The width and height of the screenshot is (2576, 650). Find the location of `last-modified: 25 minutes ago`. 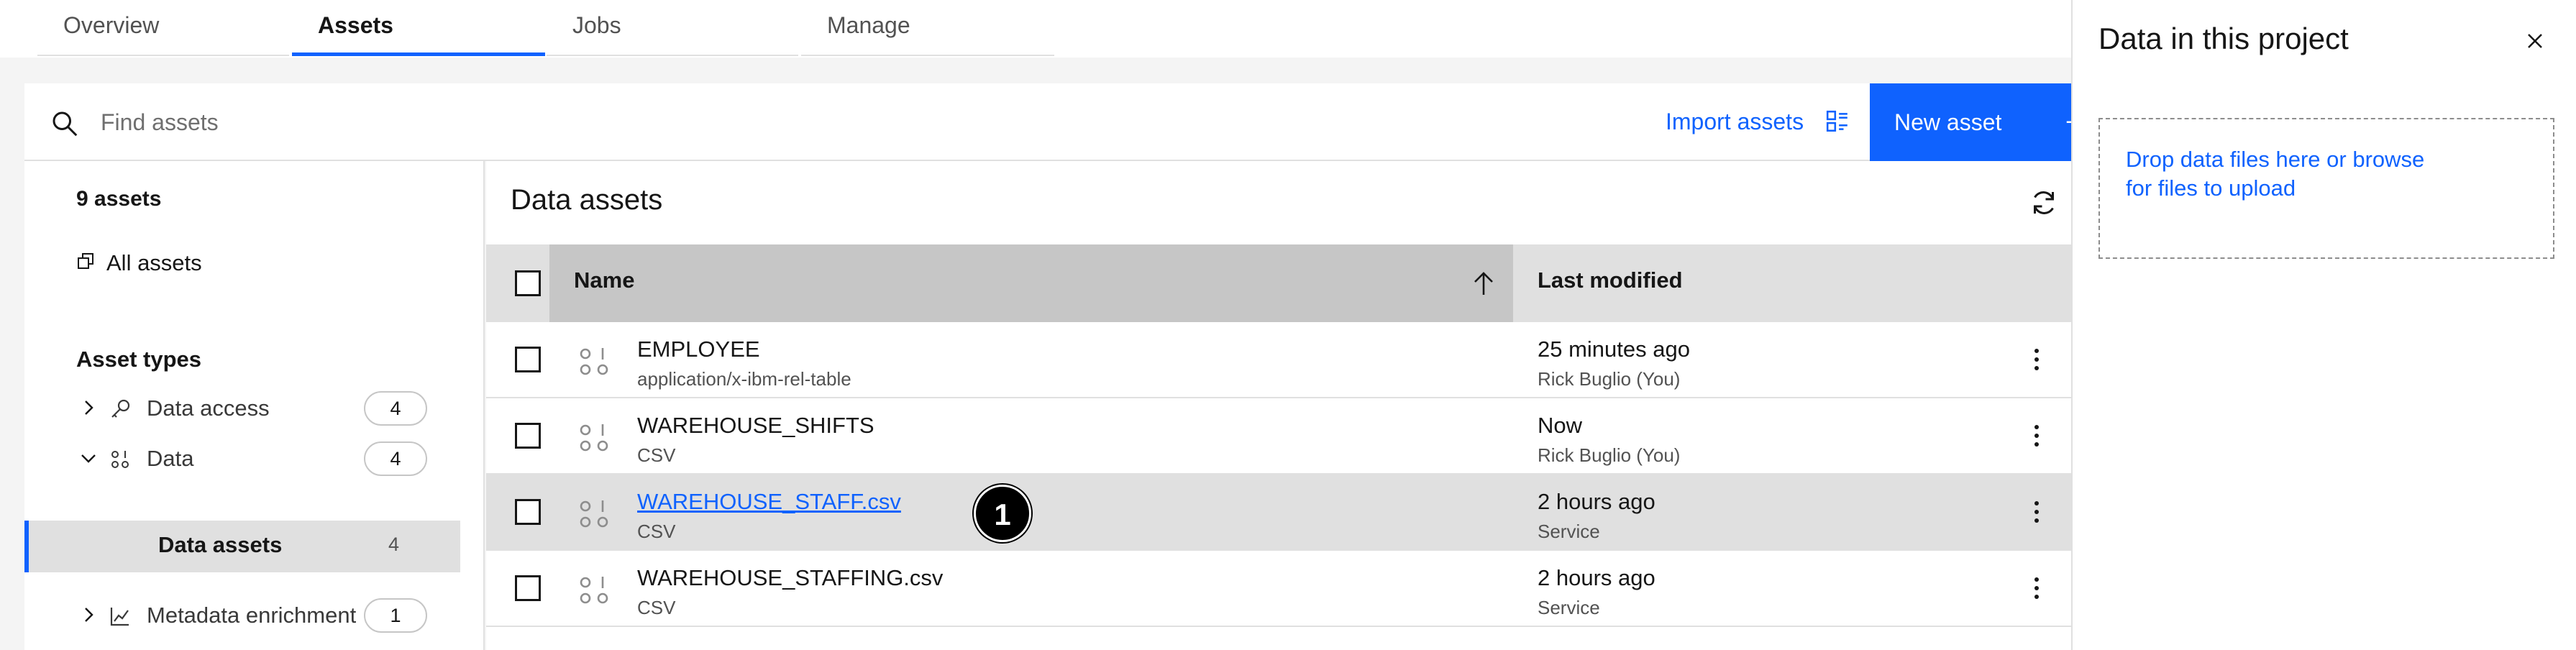

last-modified: 25 minutes ago is located at coordinates (1614, 349).